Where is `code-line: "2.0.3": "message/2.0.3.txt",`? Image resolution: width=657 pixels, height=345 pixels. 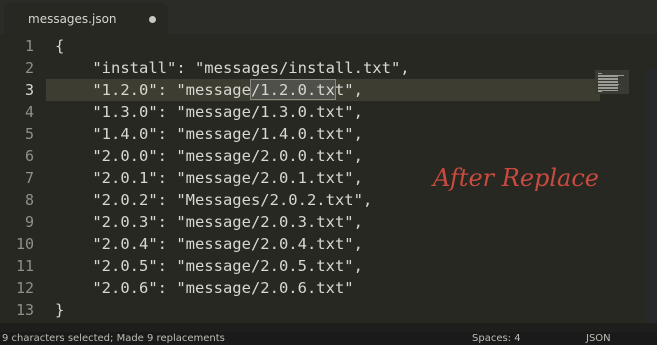 code-line: "2.0.3": "message/2.0.3.txt", is located at coordinates (209, 222).